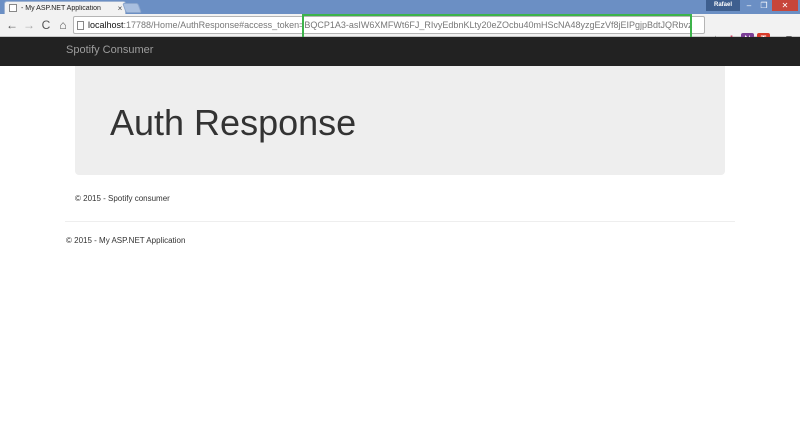  Describe the element at coordinates (723, 5) in the screenshot. I see `profile-button: Rafael` at that location.